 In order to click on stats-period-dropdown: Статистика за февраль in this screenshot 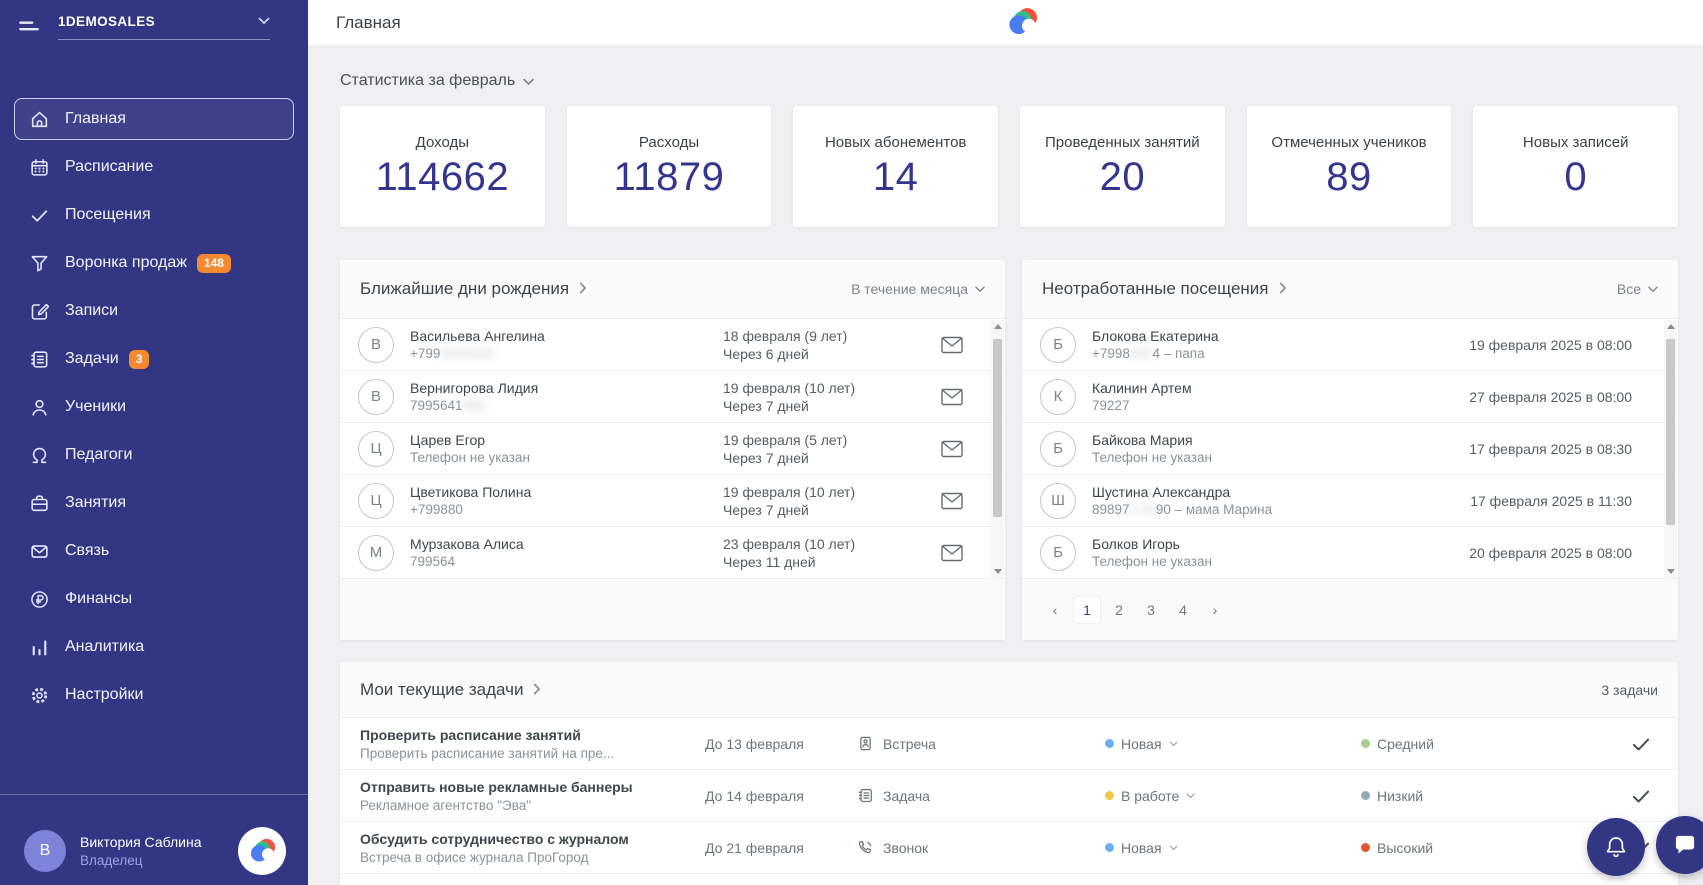, I will do `click(1021, 81)`.